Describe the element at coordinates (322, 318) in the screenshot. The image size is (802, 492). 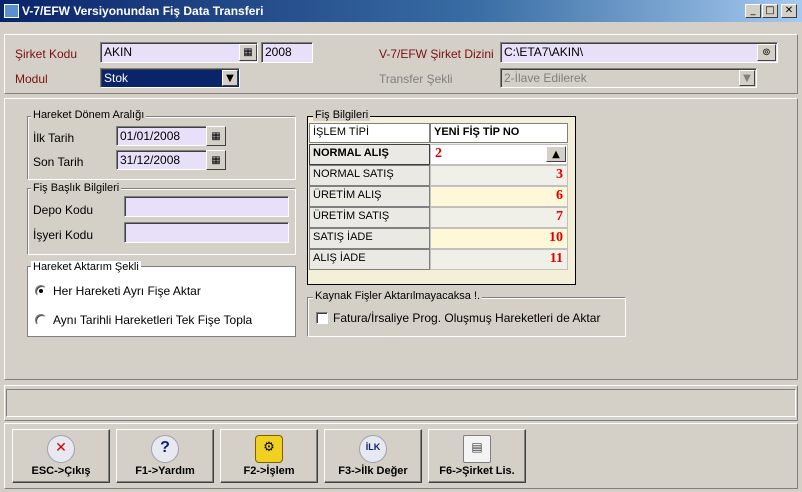
I see `aktar-checkbox` at that location.